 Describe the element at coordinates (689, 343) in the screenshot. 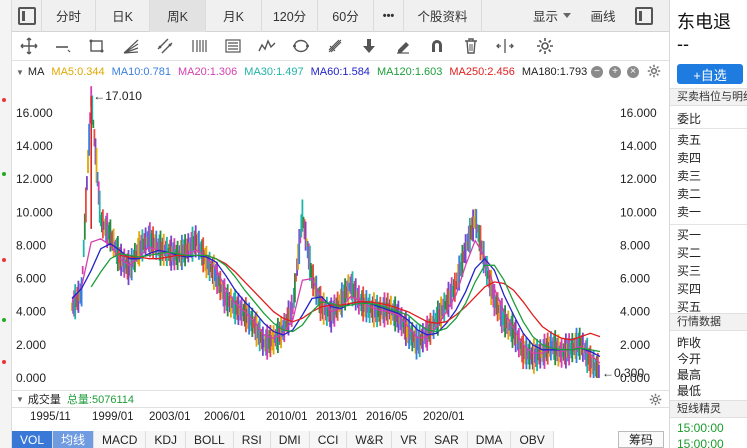

I see `quote-row-label: 昨收` at that location.